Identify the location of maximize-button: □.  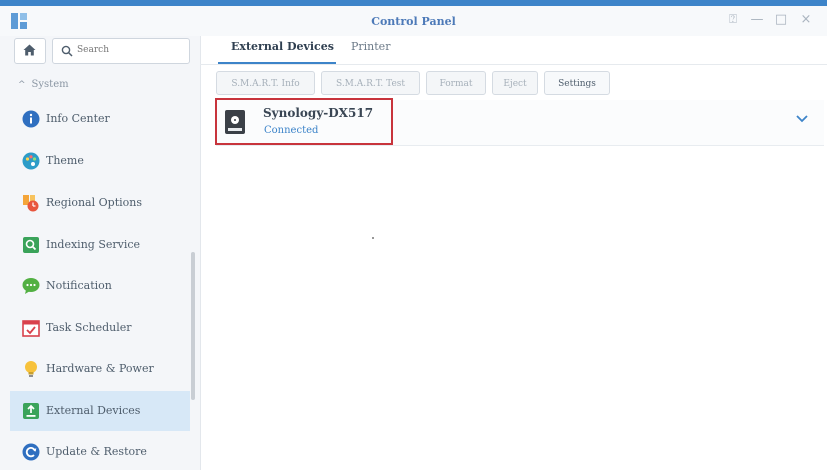
(781, 19).